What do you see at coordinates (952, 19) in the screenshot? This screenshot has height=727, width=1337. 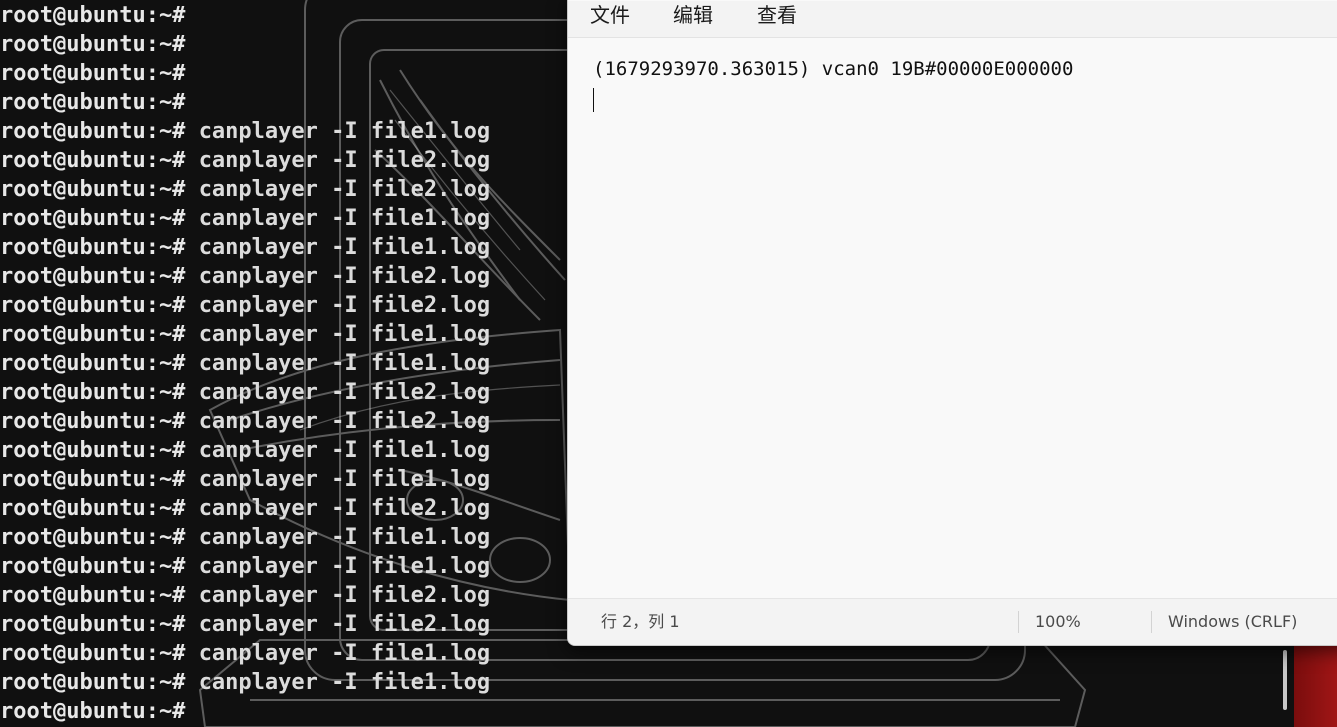 I see `menu-bar: 文件 编辑 查看` at bounding box center [952, 19].